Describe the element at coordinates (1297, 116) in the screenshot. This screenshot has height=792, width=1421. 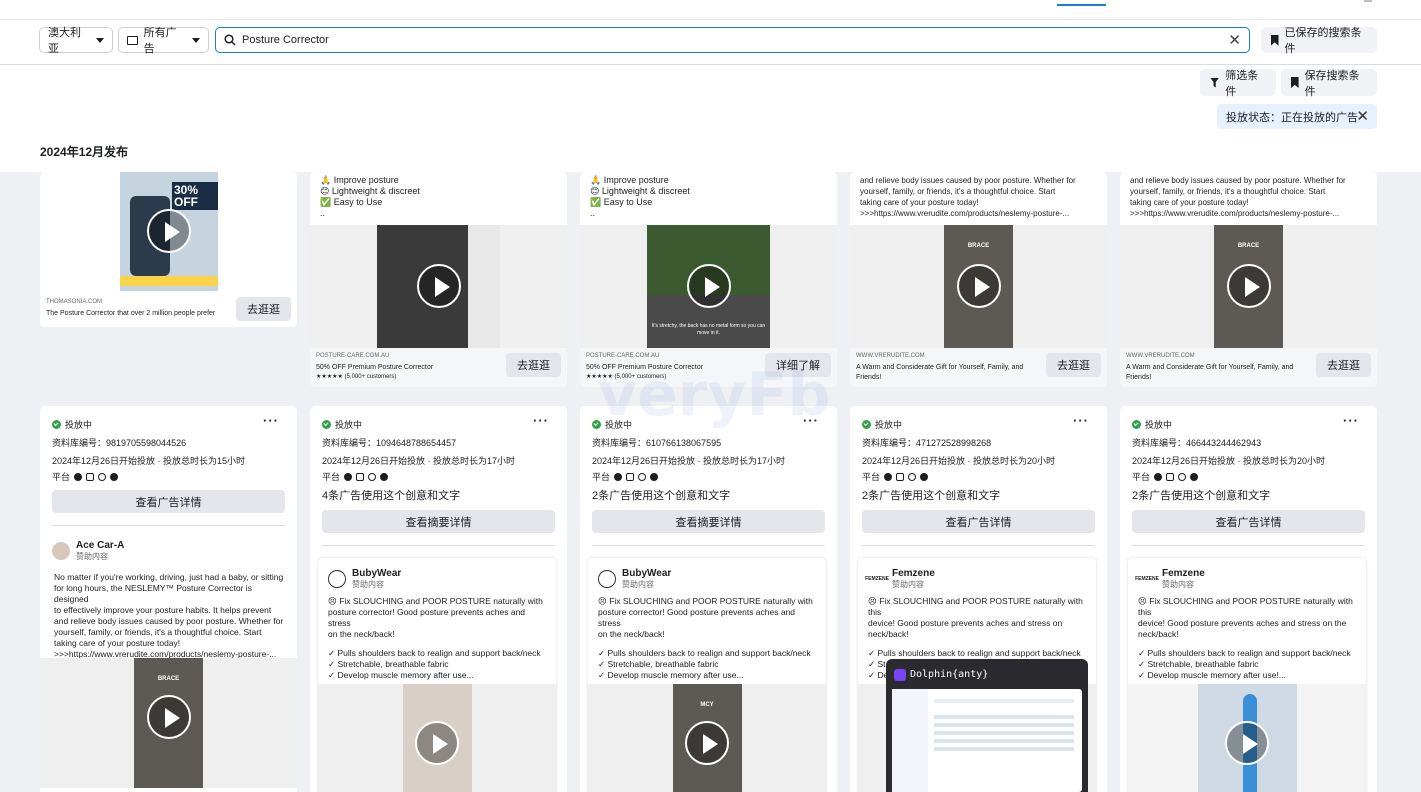
I see `status-filter-chip: 投放状态：正在投放的广告 ✕` at that location.